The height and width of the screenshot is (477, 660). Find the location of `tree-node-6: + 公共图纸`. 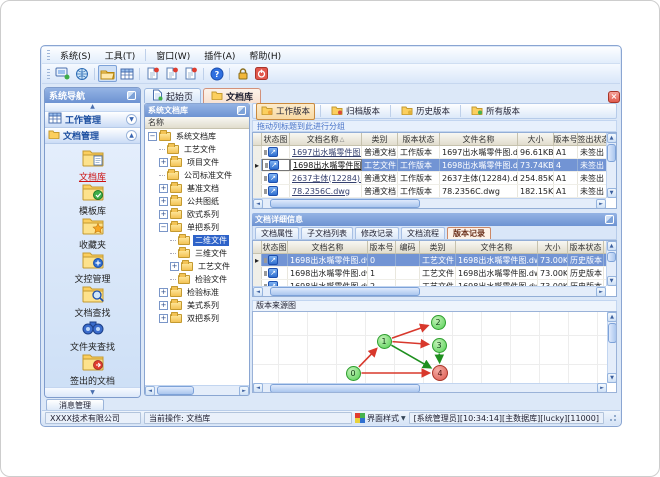

tree-node-6: + 公共图纸 is located at coordinates (197, 201).